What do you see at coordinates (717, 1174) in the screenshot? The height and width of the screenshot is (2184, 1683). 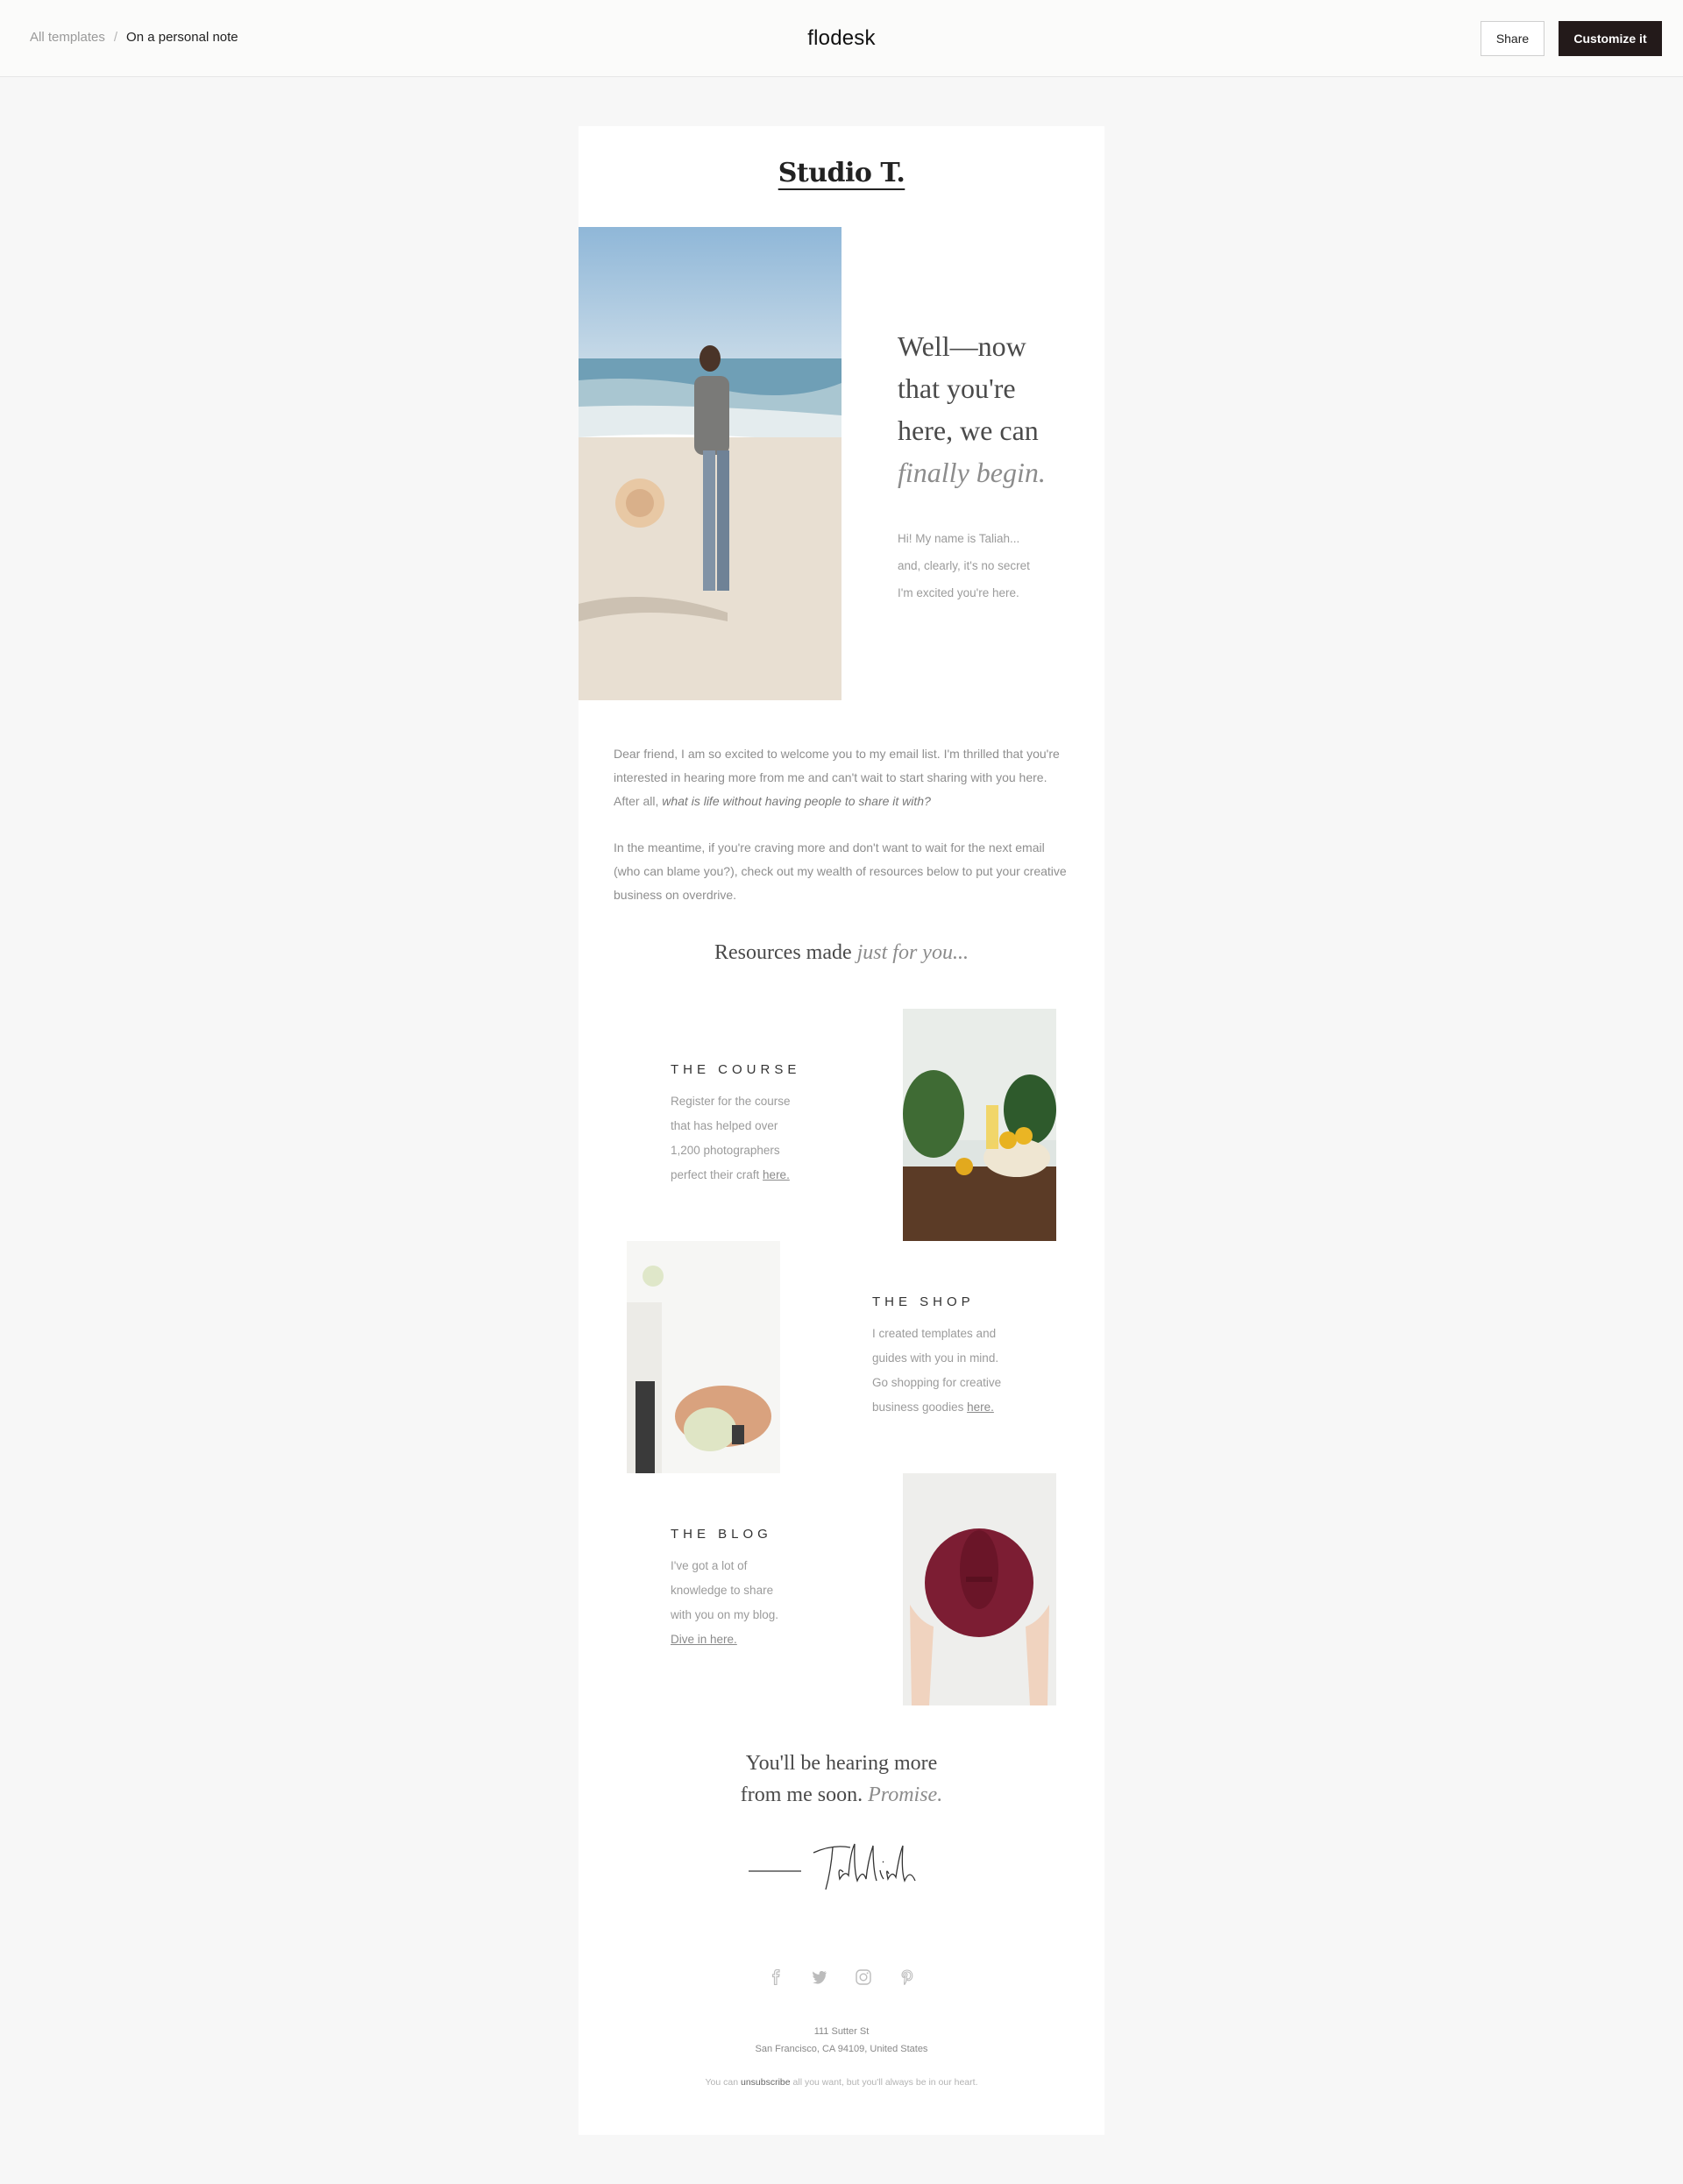 I see `course-line: perfect their craft` at bounding box center [717, 1174].